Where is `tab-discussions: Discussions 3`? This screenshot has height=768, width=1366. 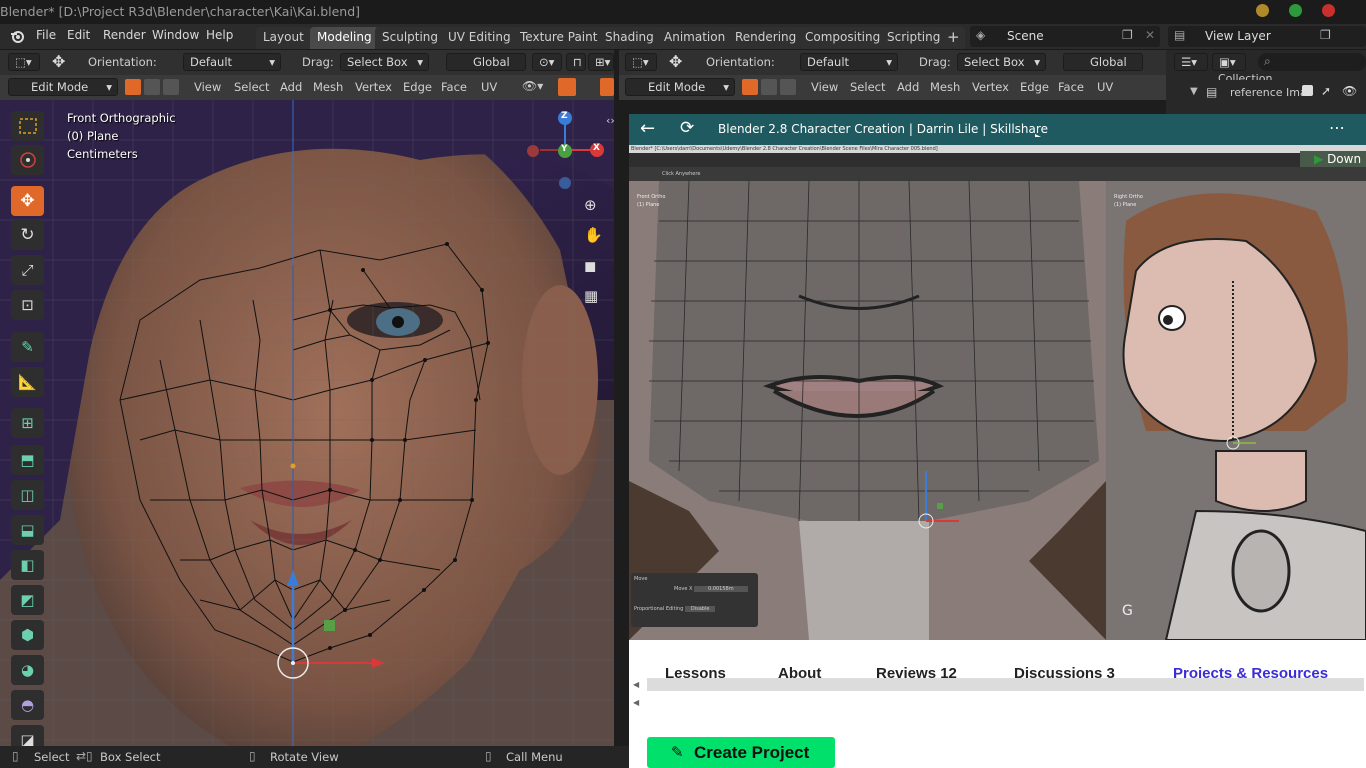
tab-discussions: Discussions 3 is located at coordinates (1064, 671).